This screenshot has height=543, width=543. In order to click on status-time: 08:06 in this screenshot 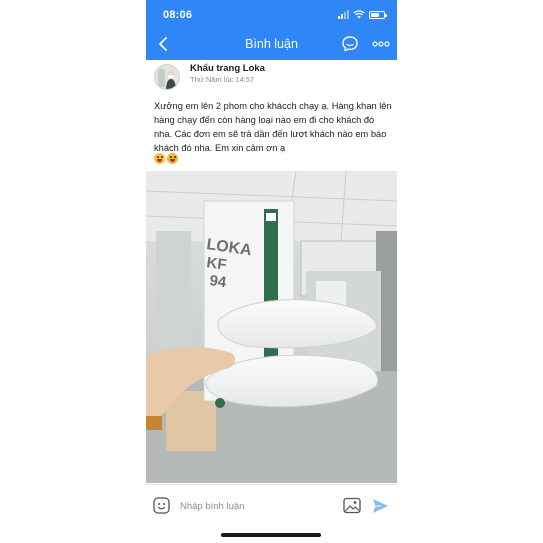, I will do `click(178, 15)`.